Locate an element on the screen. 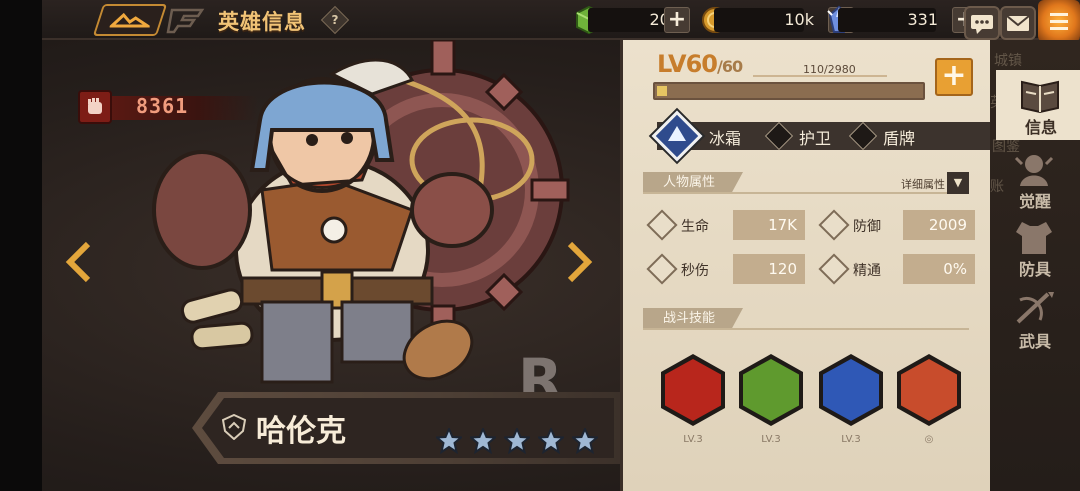  help-icon: ? is located at coordinates (335, 20).